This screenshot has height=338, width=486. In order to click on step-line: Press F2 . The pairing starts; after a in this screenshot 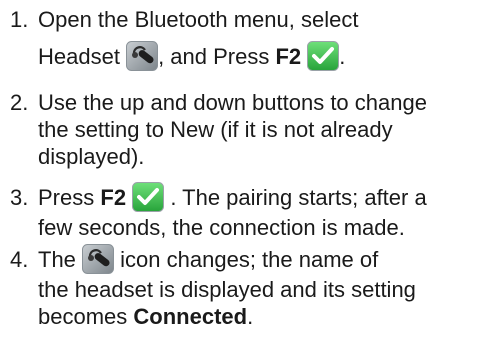, I will do `click(259, 198)`.